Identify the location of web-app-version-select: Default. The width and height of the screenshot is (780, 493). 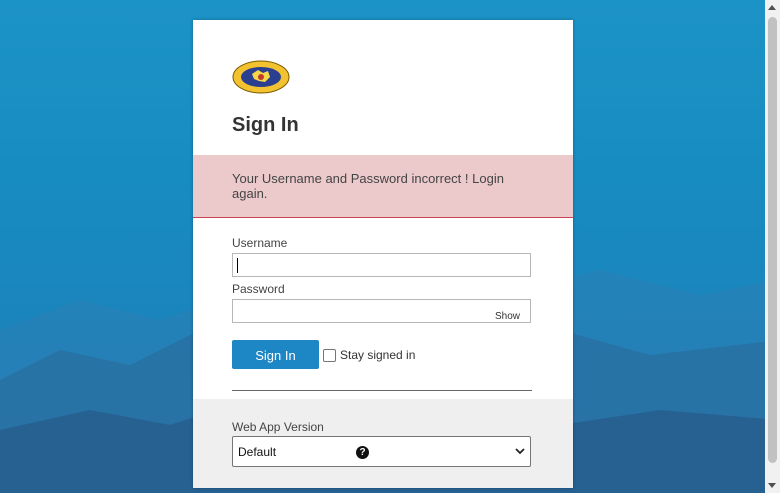
(381, 451).